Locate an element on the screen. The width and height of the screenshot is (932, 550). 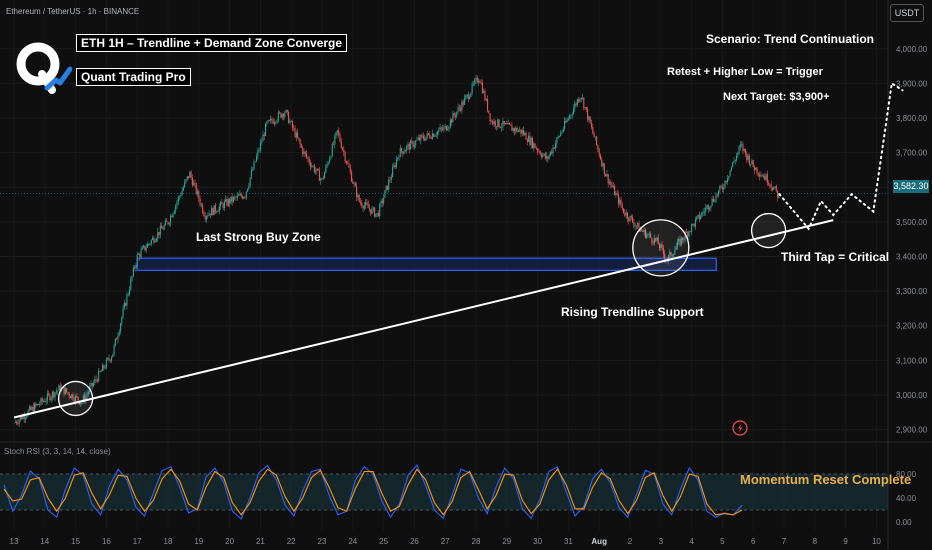
price-tick-label: 3,000.00 is located at coordinates (912, 395).